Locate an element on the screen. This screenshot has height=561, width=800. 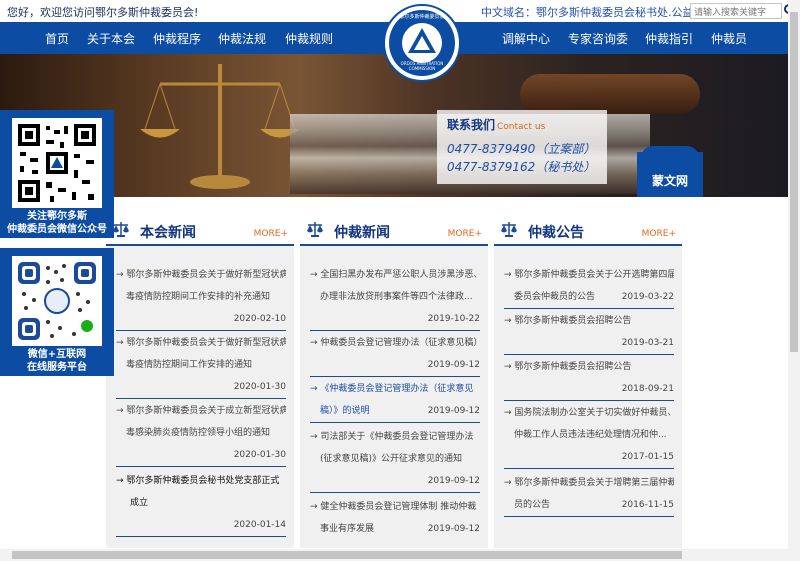
nav-item-procedure: 仲裁程序 is located at coordinates (177, 38).